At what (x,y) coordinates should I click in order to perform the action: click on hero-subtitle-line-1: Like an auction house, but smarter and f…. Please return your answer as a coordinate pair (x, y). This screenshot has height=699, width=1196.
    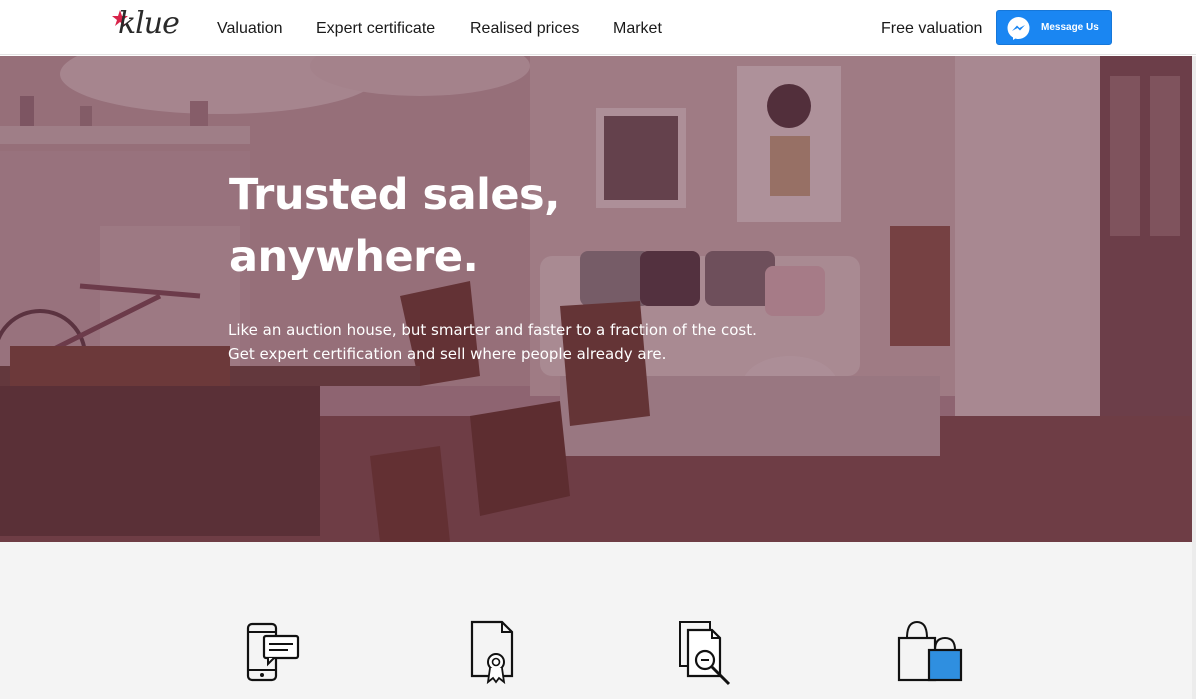
    Looking at the image, I should click on (492, 330).